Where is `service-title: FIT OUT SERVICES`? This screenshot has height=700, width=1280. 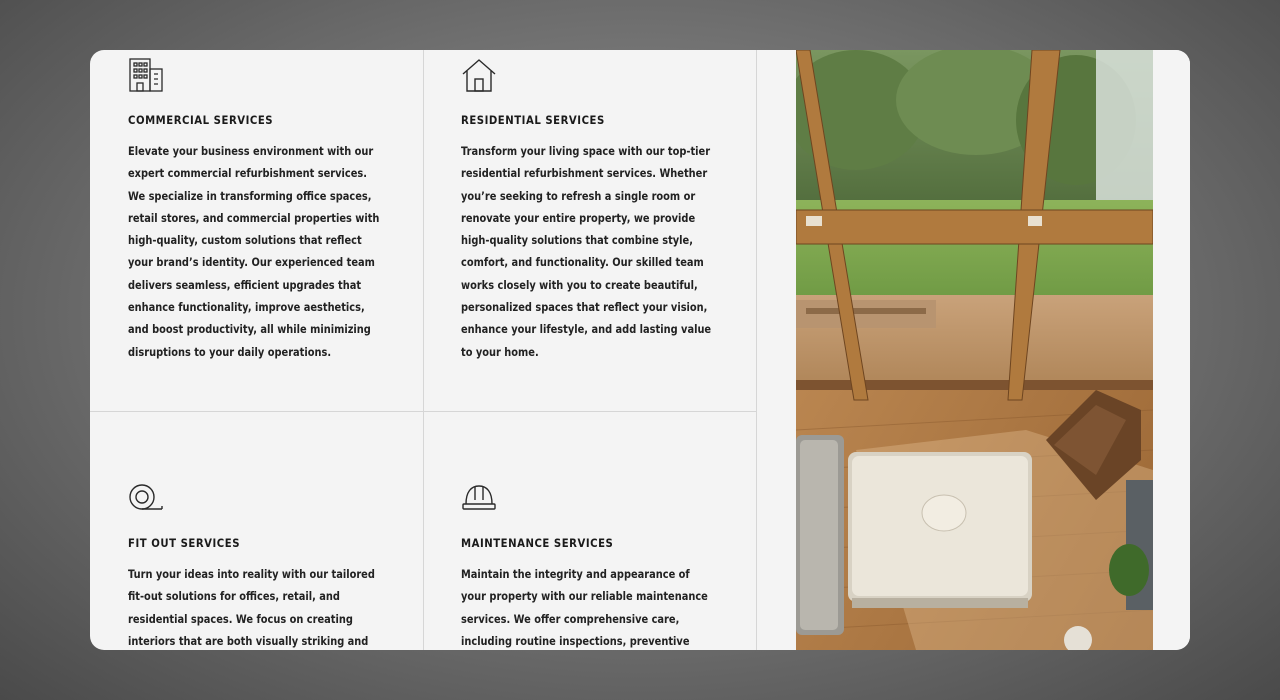
service-title: FIT OUT SERVICES is located at coordinates (184, 543).